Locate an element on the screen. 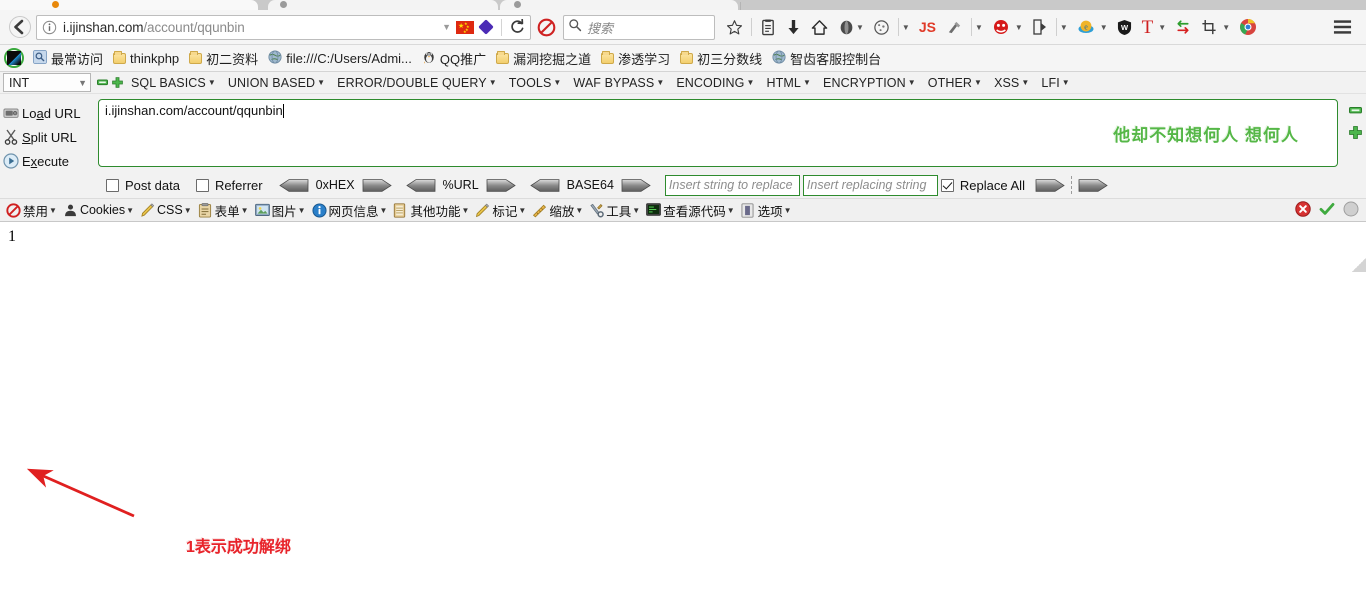 This screenshot has width=1366, height=615. execute-button: Execute is located at coordinates (49, 161).